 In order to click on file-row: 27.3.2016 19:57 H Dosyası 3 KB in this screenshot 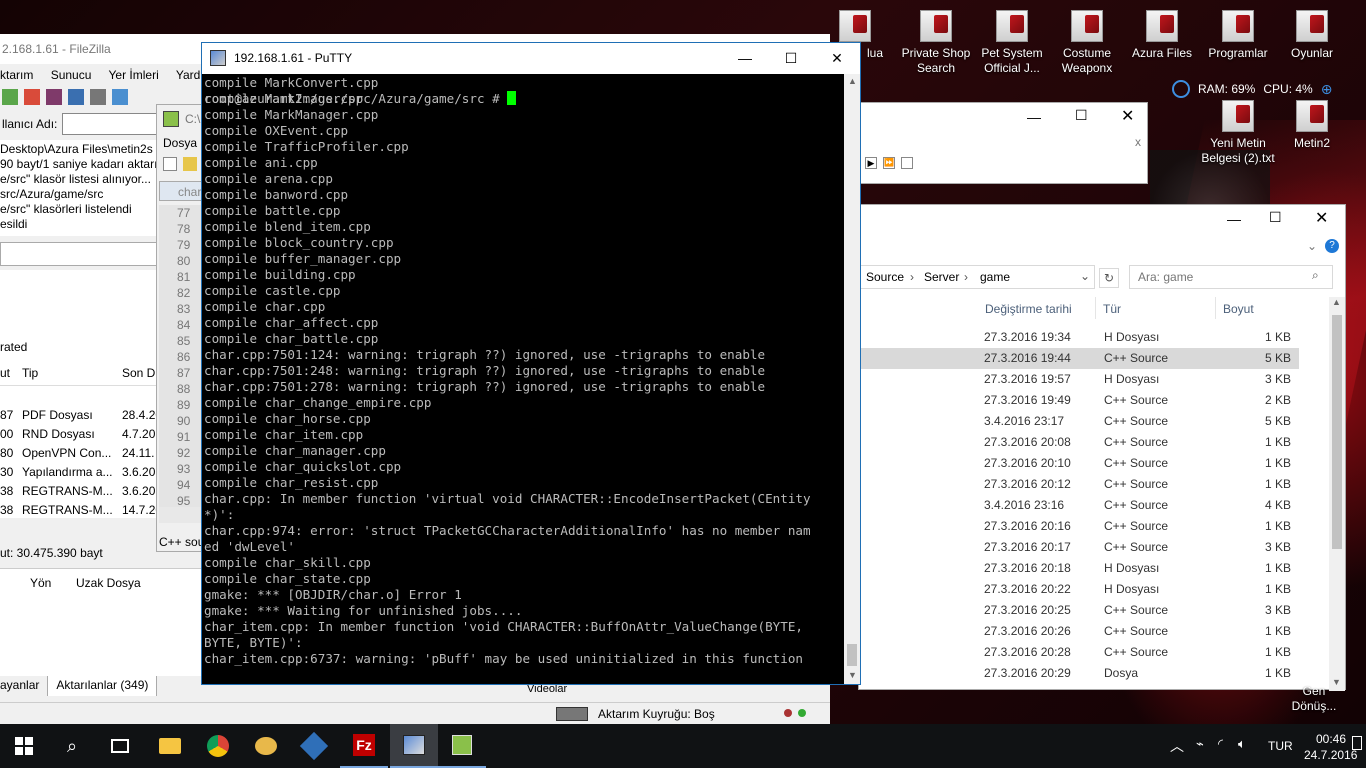, I will do `click(1079, 379)`.